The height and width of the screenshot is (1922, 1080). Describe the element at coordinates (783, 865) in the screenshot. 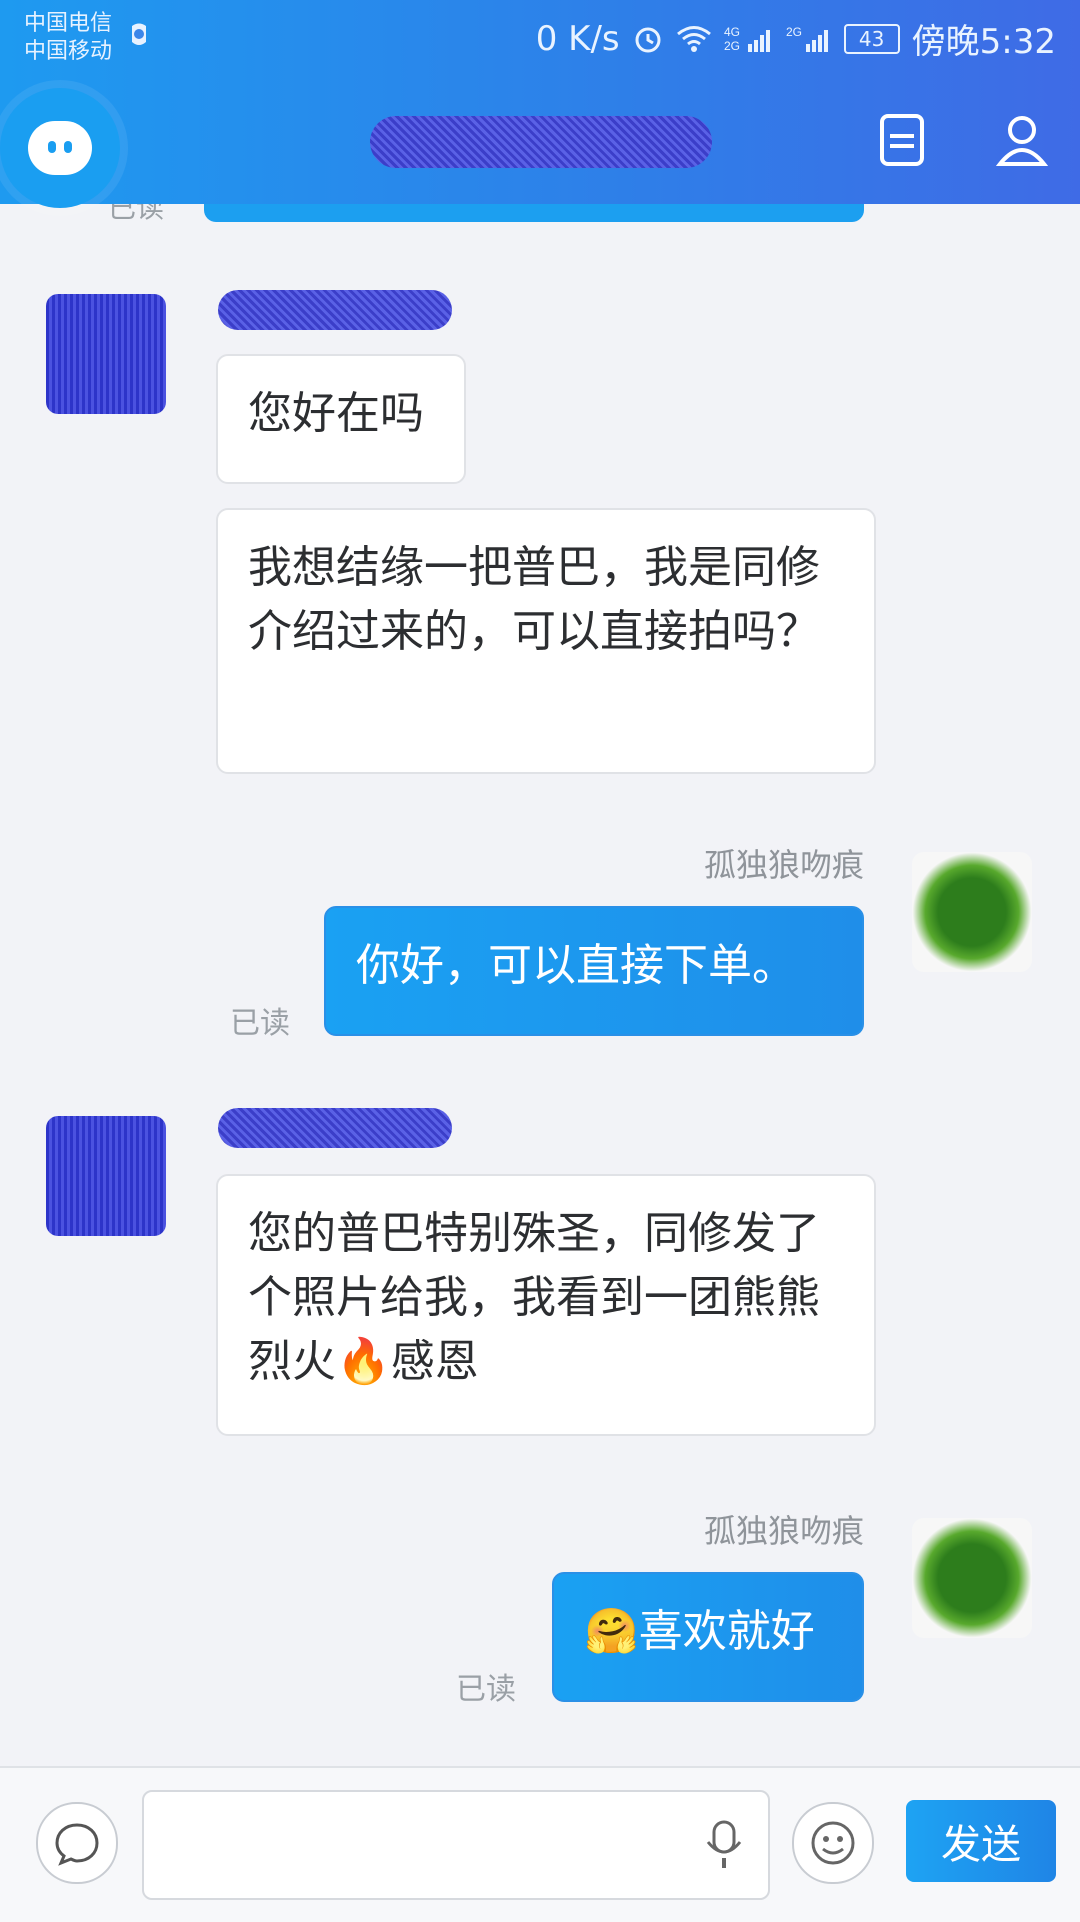

I see `sender-name-right-1: 孤独狼吻痕` at that location.